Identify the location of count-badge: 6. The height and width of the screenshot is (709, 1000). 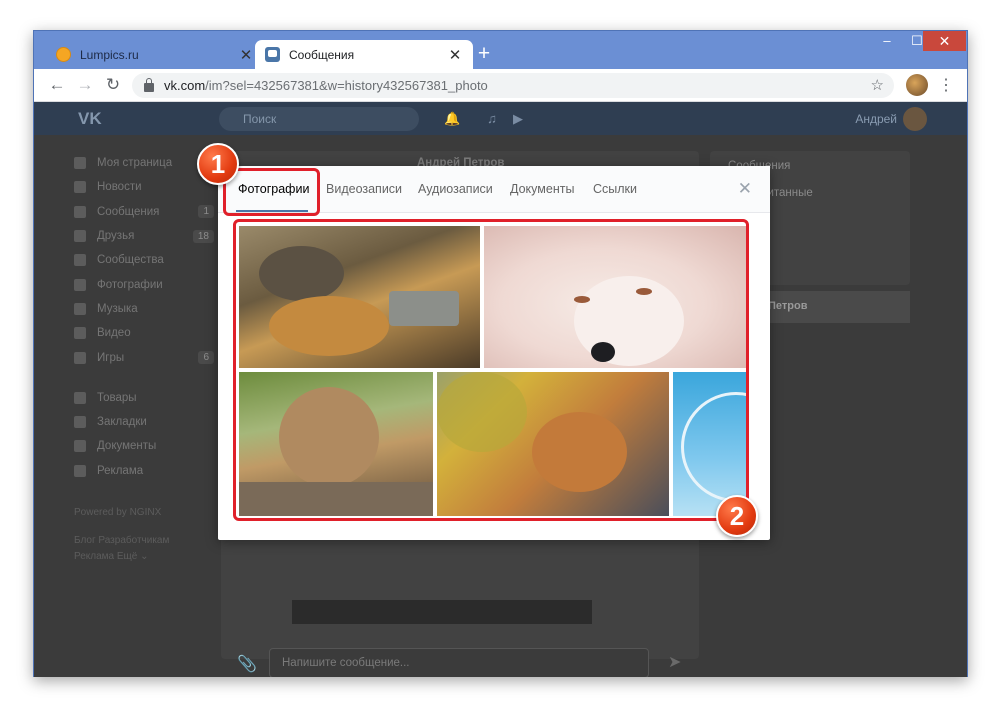
(206, 358).